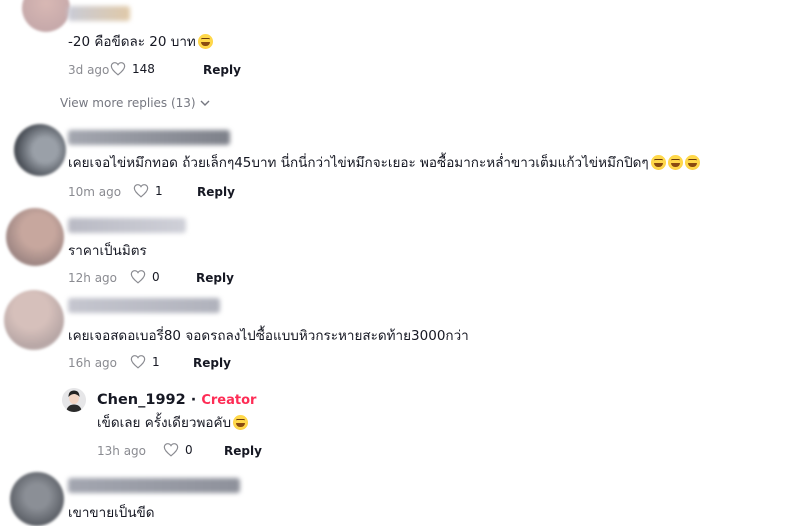  What do you see at coordinates (141, 400) in the screenshot?
I see `author-name: Chen_1992` at bounding box center [141, 400].